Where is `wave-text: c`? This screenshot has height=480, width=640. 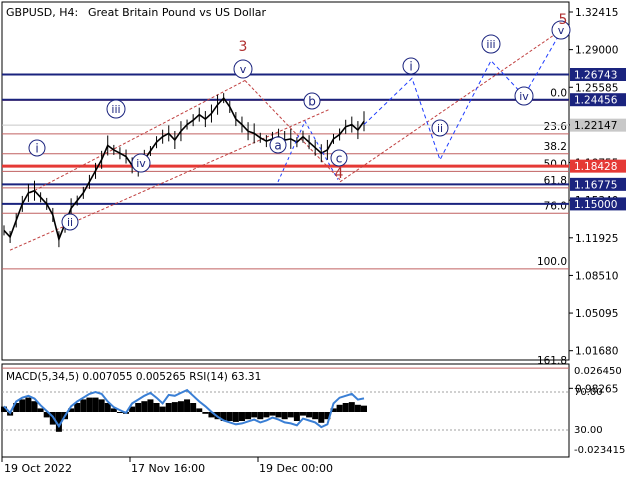 wave-text: c is located at coordinates (339, 158).